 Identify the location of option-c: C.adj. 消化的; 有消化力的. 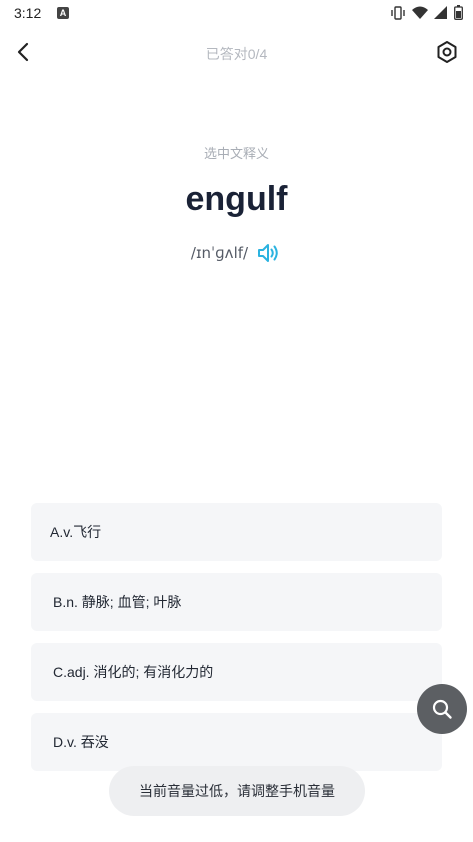
(236, 672).